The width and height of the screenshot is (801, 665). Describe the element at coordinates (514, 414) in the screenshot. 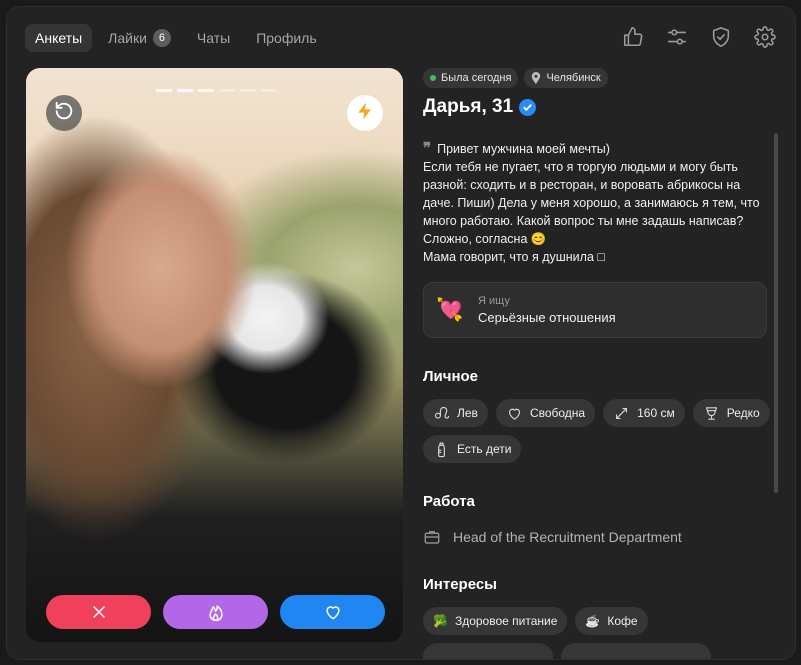

I see `heart-outline-icon` at that location.